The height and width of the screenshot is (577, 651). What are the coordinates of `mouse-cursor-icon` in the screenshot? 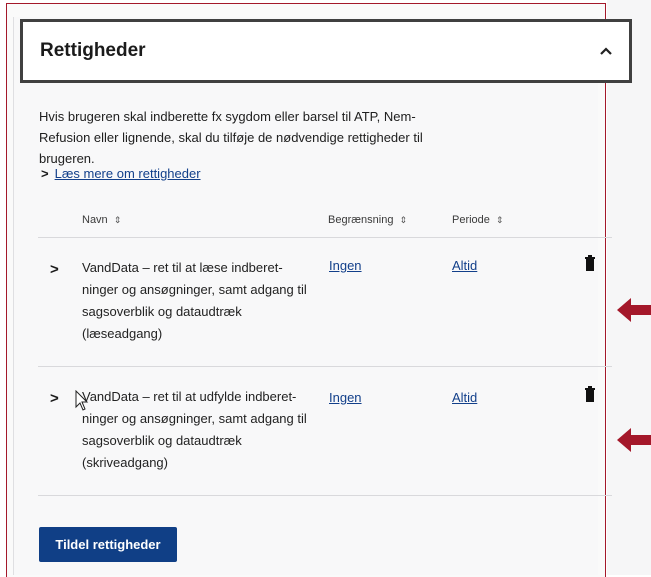 It's located at (82, 400).